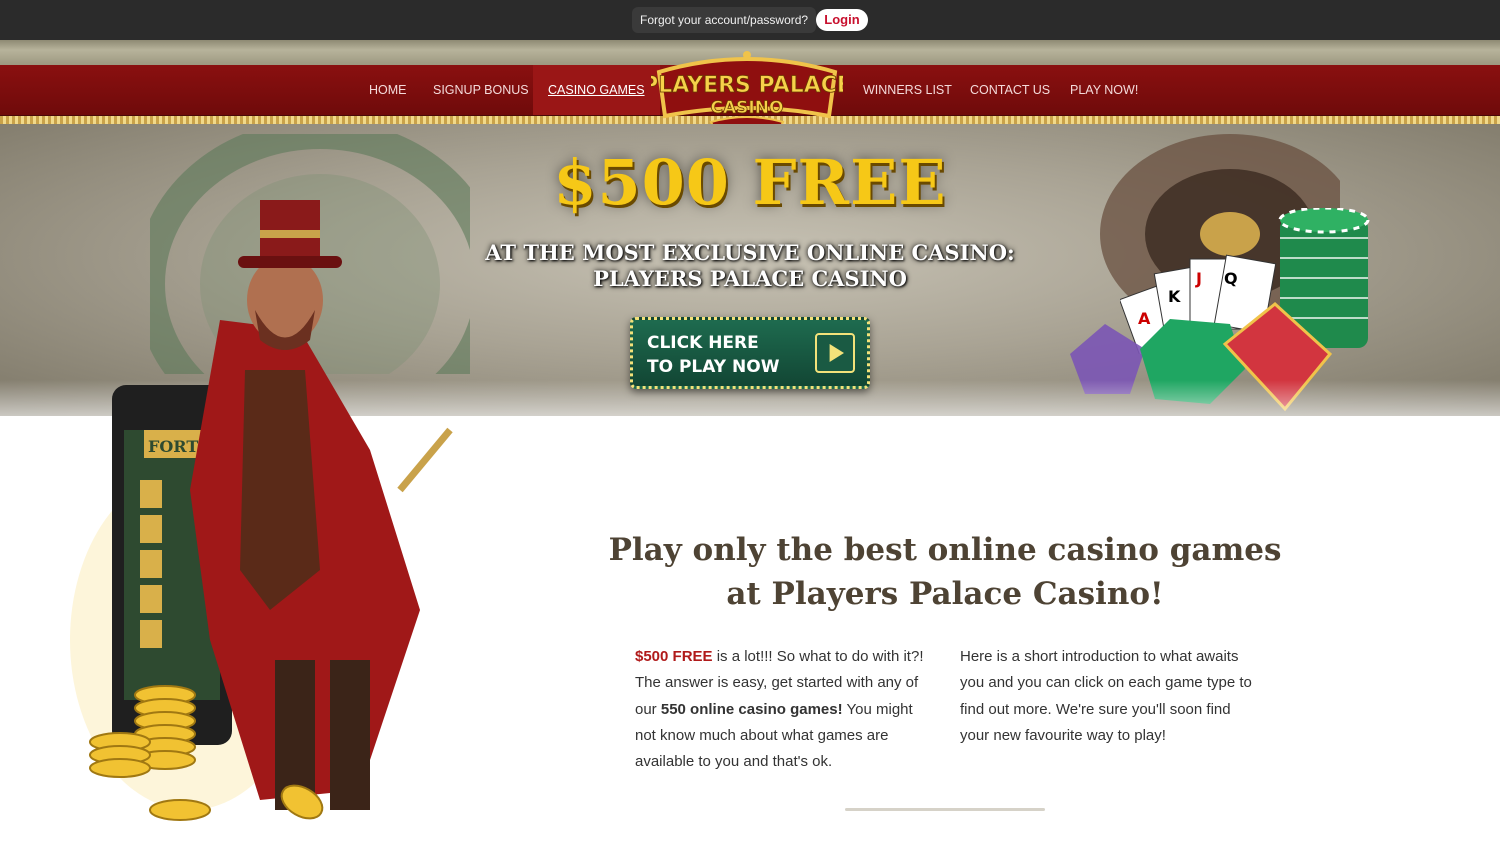  Describe the element at coordinates (747, 108) in the screenshot. I see `svg-text: CASINO` at that location.